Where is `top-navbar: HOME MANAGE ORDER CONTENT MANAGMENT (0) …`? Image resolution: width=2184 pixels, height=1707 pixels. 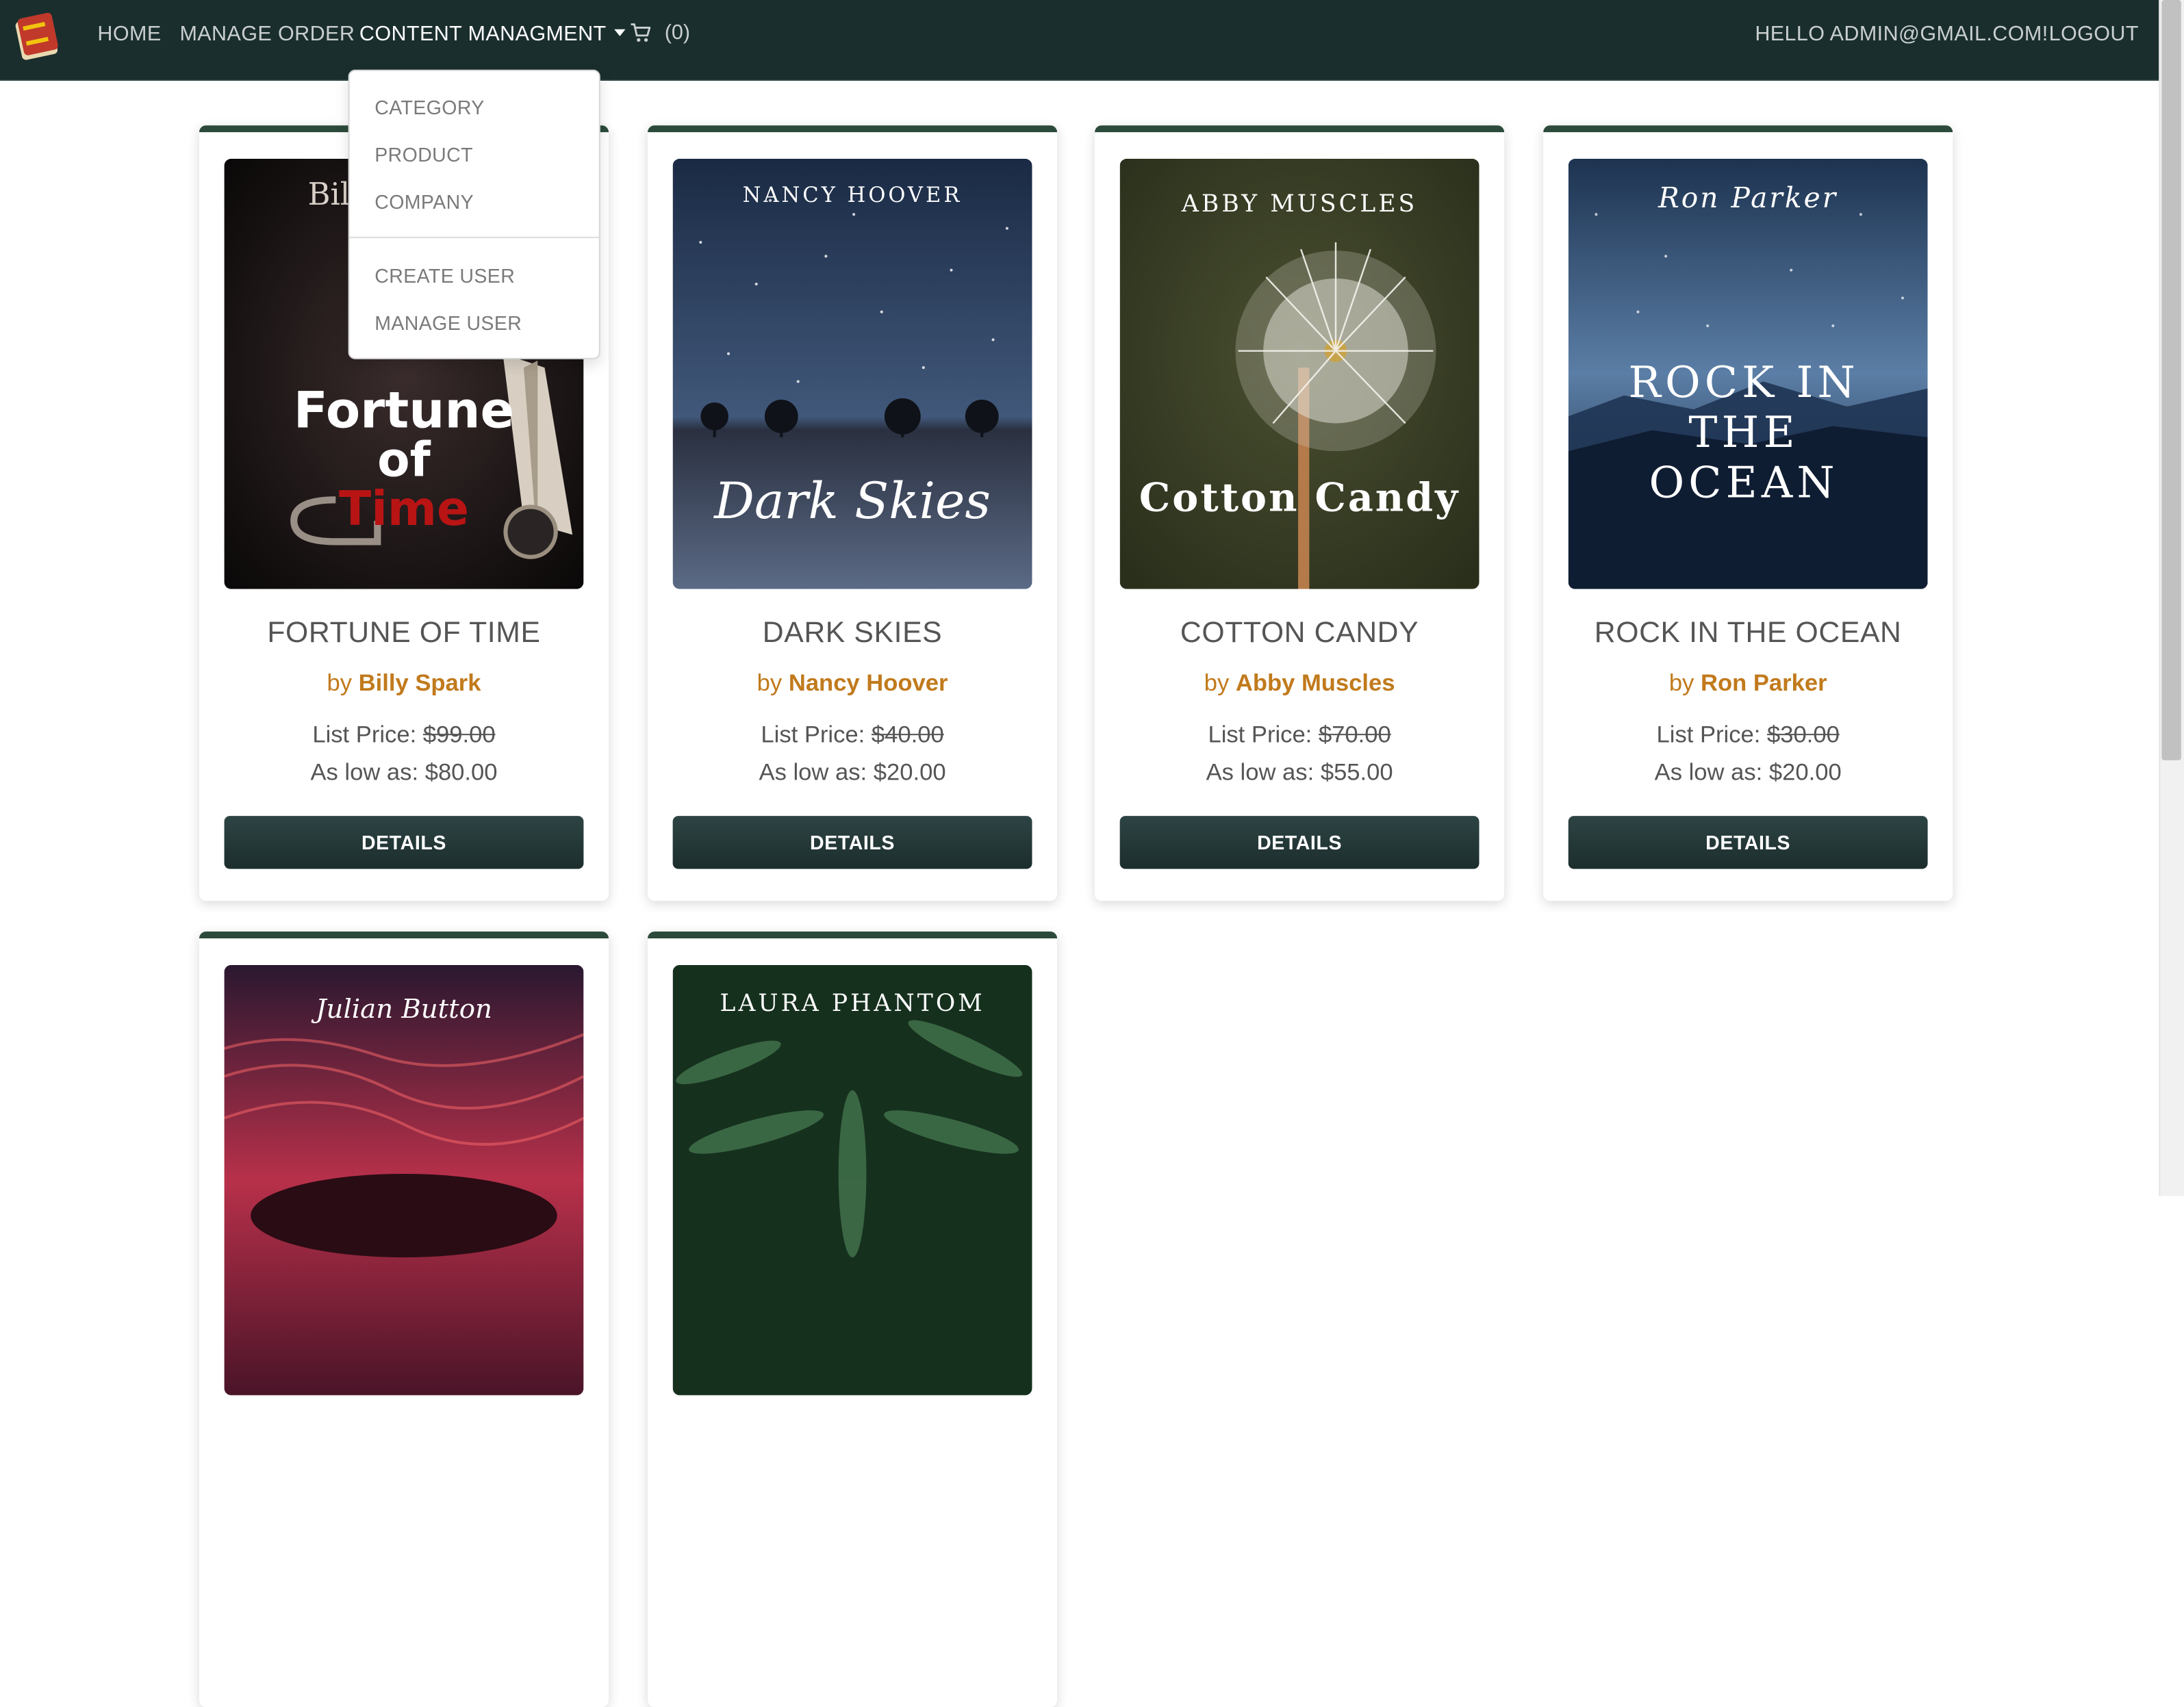
top-navbar: HOME MANAGE ORDER CONTENT MANAGMENT (0) … is located at coordinates (1079, 40).